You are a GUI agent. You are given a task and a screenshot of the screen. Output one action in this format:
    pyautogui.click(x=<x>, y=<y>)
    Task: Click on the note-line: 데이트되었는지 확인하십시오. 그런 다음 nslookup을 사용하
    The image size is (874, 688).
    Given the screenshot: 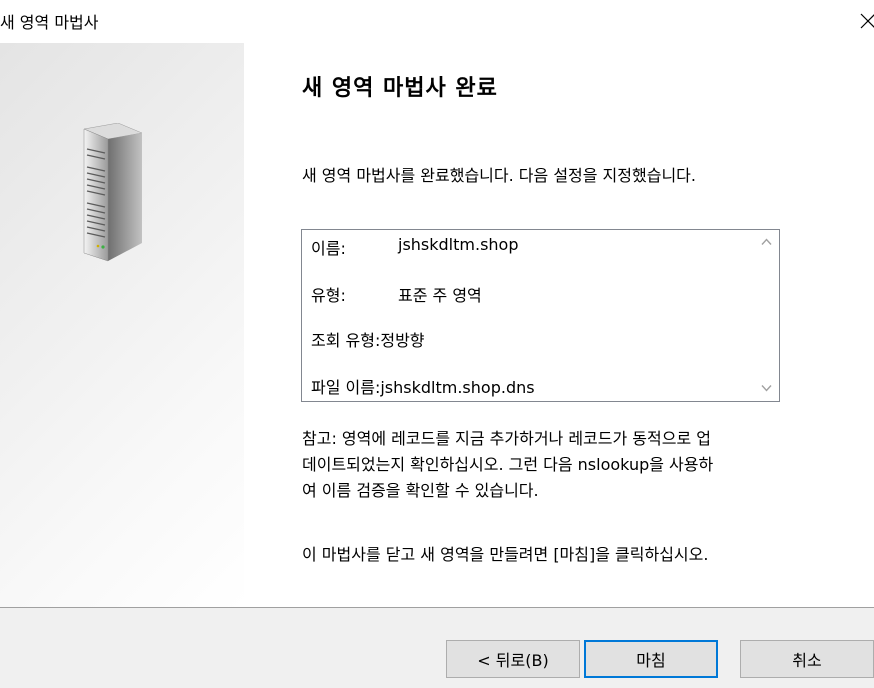 What is the action you would take?
    pyautogui.click(x=508, y=464)
    